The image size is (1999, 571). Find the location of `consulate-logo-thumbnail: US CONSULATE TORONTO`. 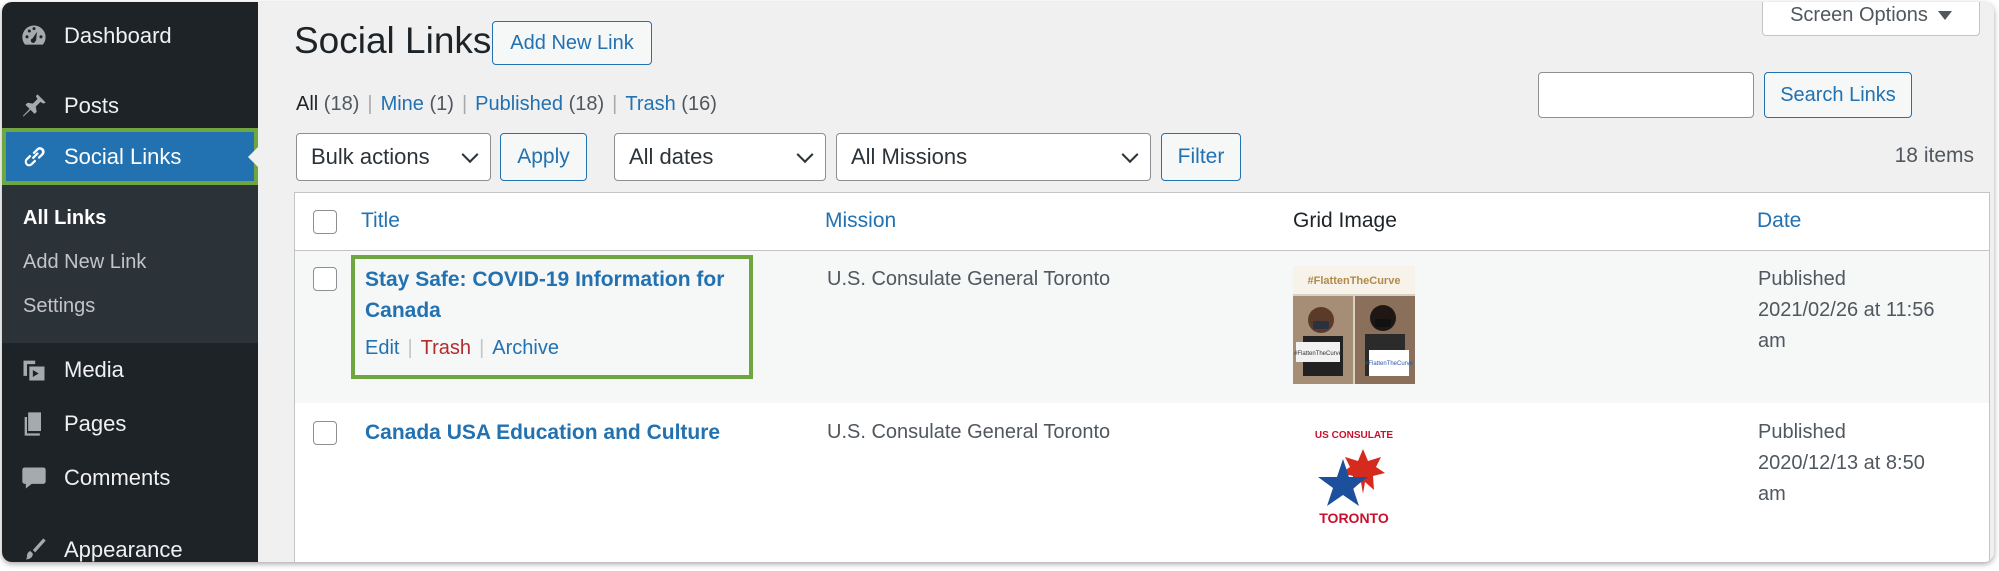

consulate-logo-thumbnail: US CONSULATE TORONTO is located at coordinates (1354, 474).